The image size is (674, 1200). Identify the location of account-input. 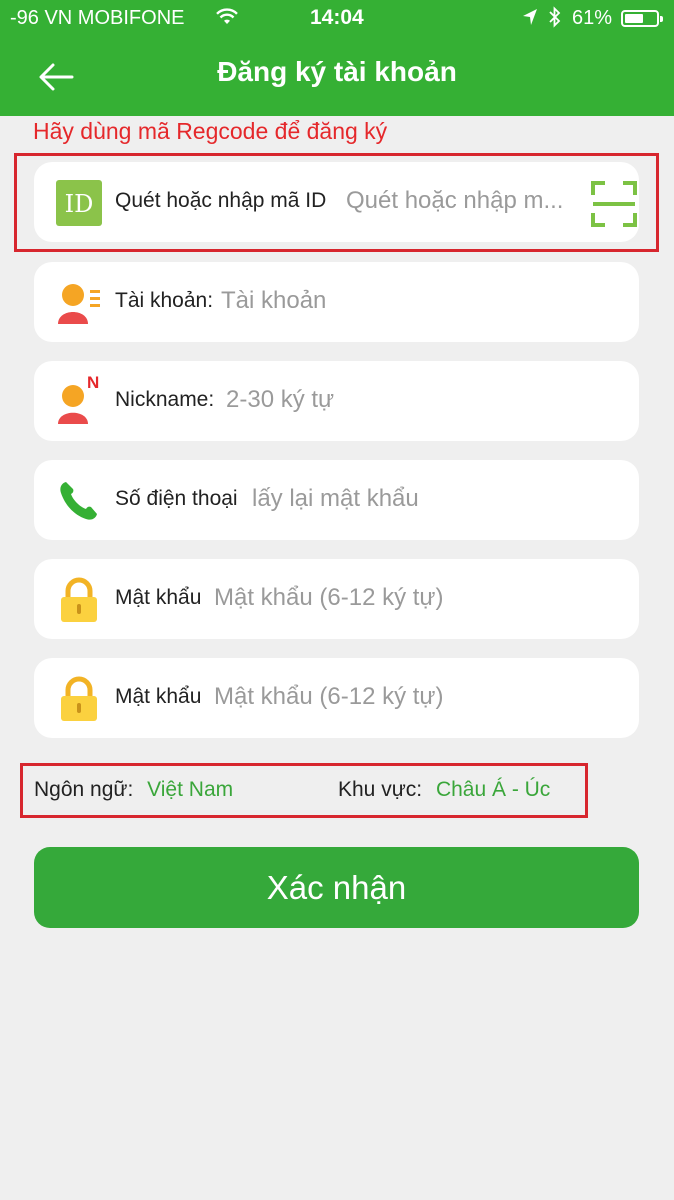
(416, 301).